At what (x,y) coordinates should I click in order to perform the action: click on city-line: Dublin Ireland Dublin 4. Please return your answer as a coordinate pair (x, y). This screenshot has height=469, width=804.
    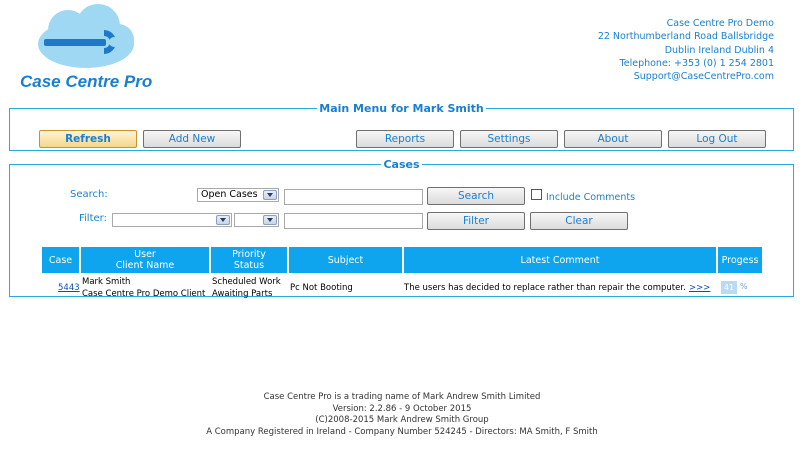
    Looking at the image, I should click on (719, 50).